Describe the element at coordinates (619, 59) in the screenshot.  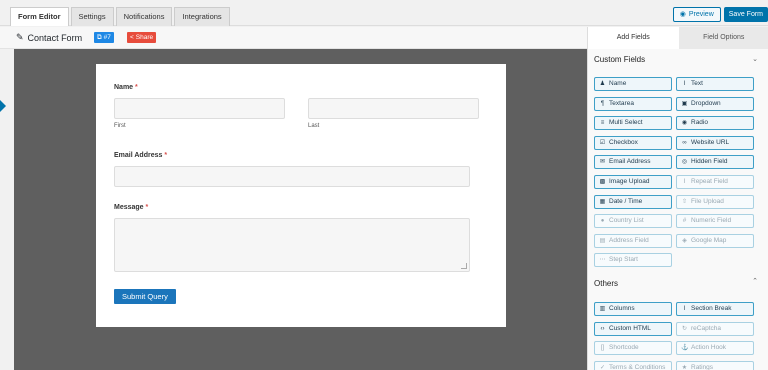
I see `custom-fields-heading: Custom Fields` at that location.